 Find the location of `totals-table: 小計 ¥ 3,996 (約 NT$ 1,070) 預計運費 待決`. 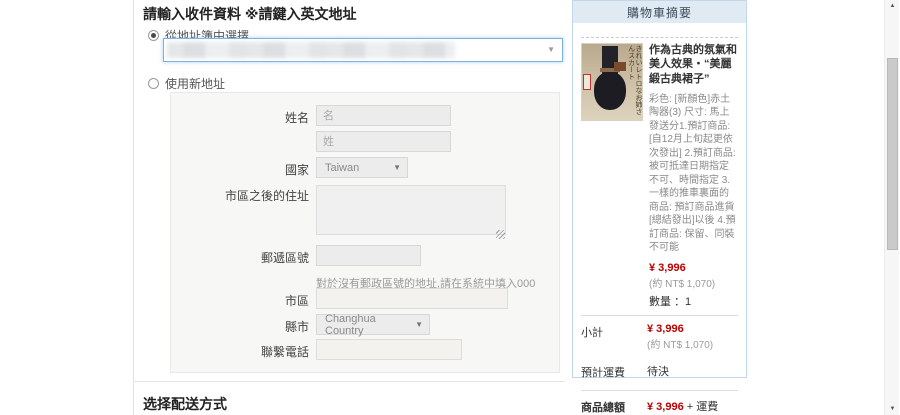

totals-table: 小計 ¥ 3,996 (約 NT$ 1,070) 預計運費 待決 is located at coordinates (659, 351).